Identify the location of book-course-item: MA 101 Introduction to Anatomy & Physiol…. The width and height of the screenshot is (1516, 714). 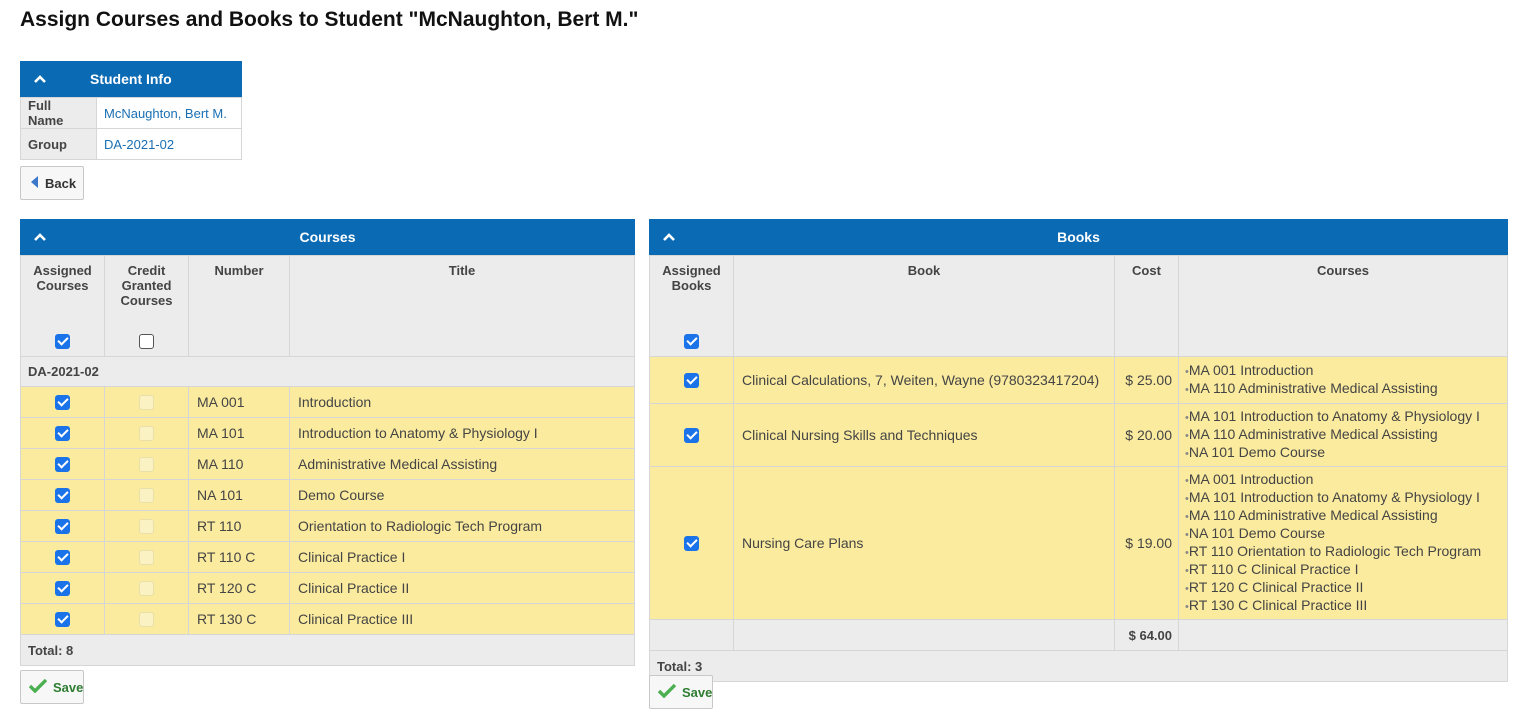
(1343, 498).